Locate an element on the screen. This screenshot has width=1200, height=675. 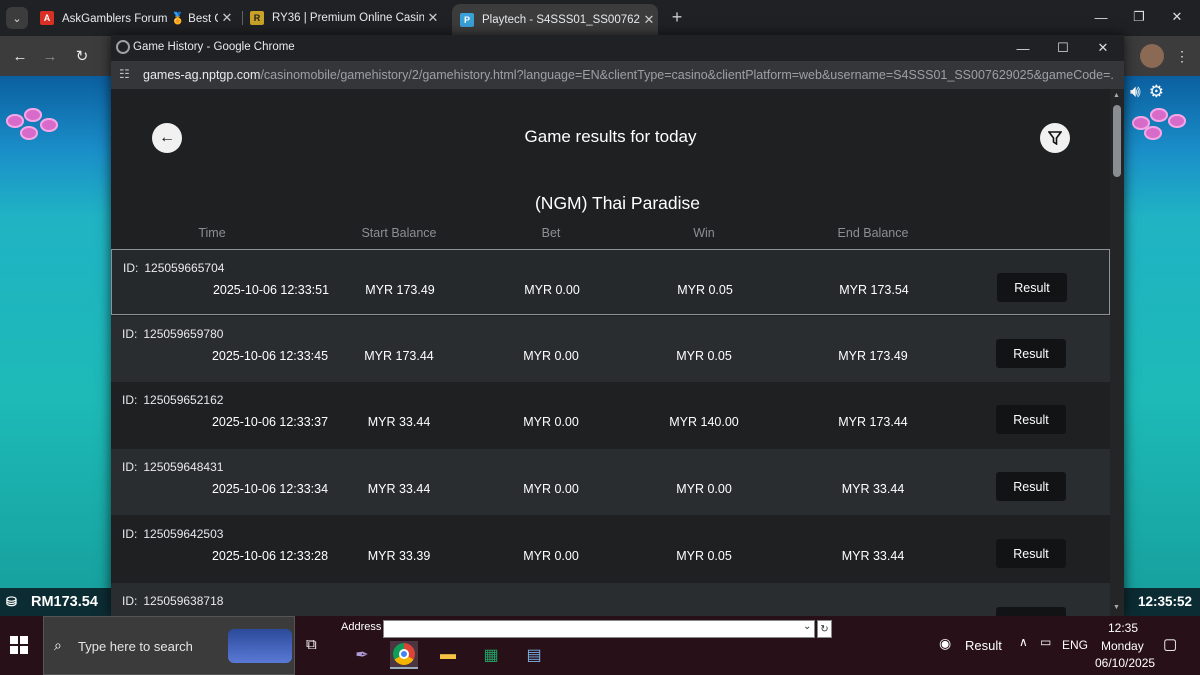
scroll-up-arrow-icon: ▲ is located at coordinates (1116, 95).